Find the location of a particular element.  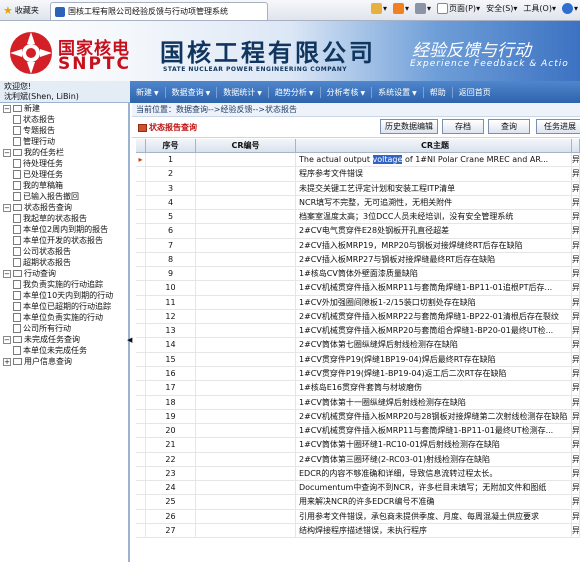

table-row: 17 1#核岛E16贯穿件套筒与材坡磨伤异 is located at coordinates (358, 388).